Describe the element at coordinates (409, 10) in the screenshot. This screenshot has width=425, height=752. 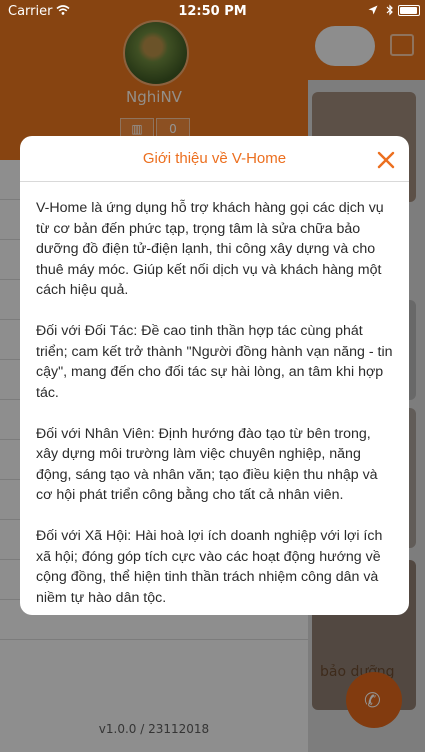
I see `battery-icon` at that location.